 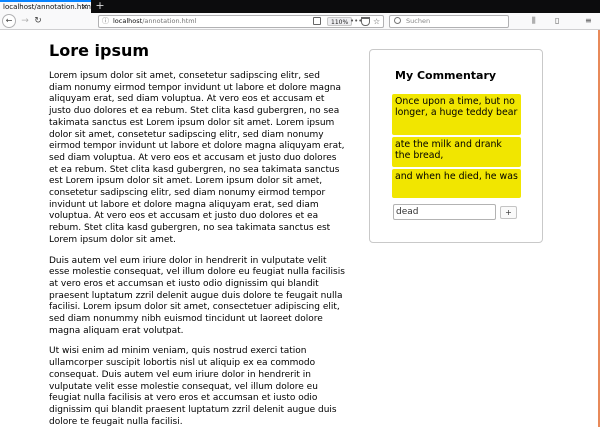 What do you see at coordinates (38, 21) in the screenshot?
I see `reload-icon: ↻` at bounding box center [38, 21].